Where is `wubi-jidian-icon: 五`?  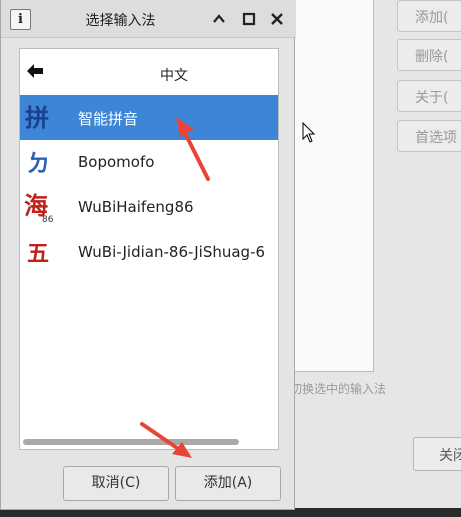 wubi-jidian-icon: 五 is located at coordinates (38, 254).